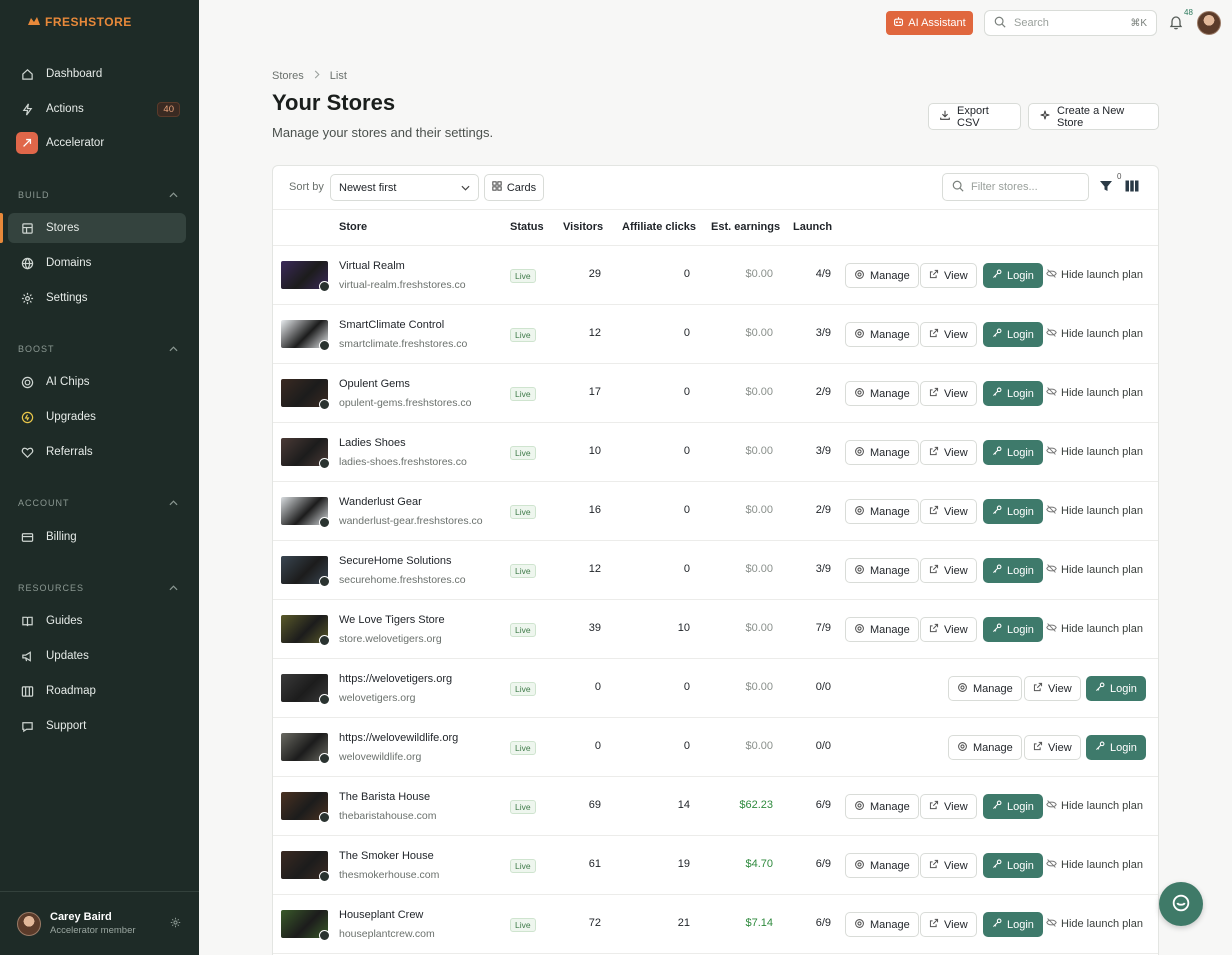 This screenshot has width=1232, height=955. What do you see at coordinates (404, 187) in the screenshot?
I see `sort-select: Newest first` at bounding box center [404, 187].